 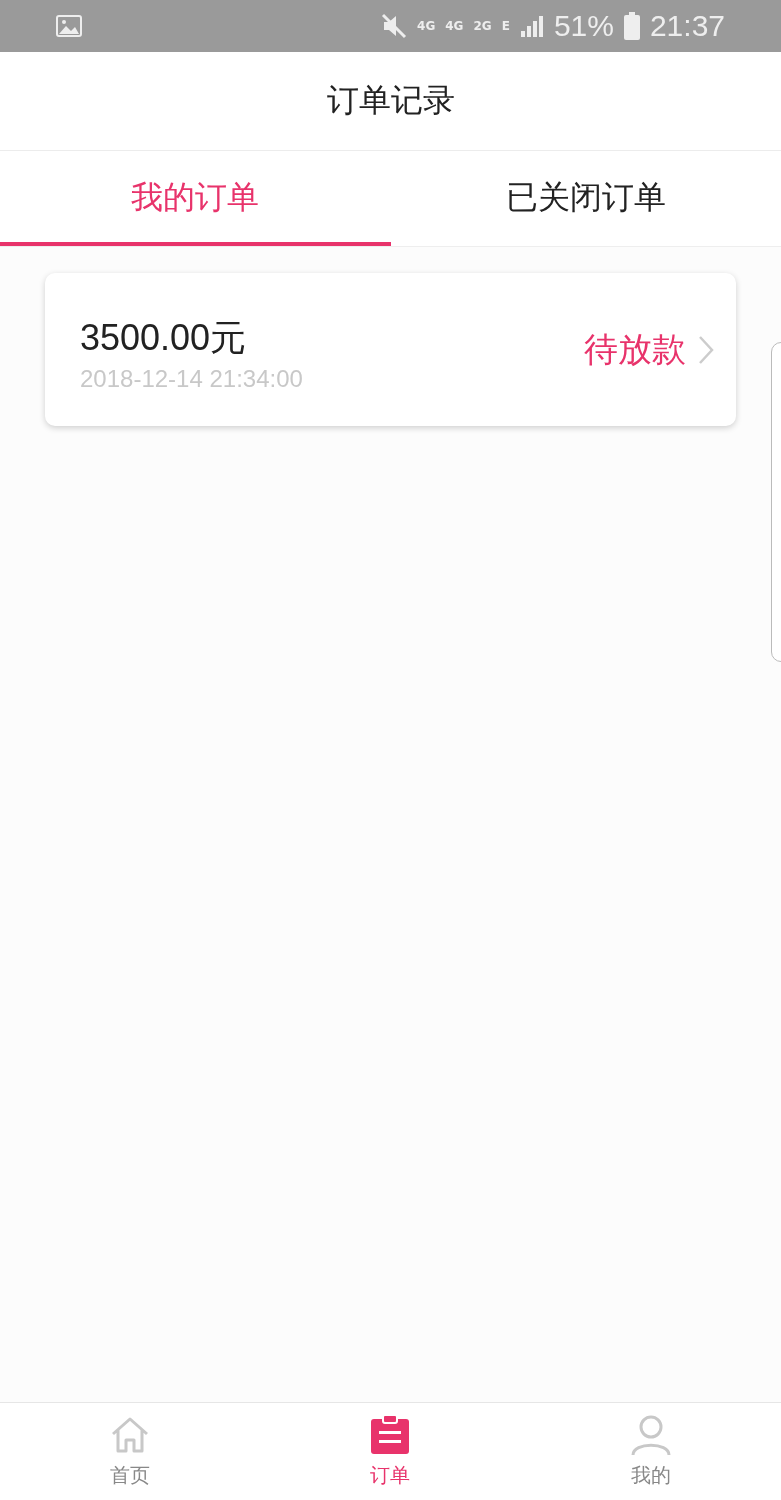 I want to click on order-status: 待放款, so click(x=635, y=349).